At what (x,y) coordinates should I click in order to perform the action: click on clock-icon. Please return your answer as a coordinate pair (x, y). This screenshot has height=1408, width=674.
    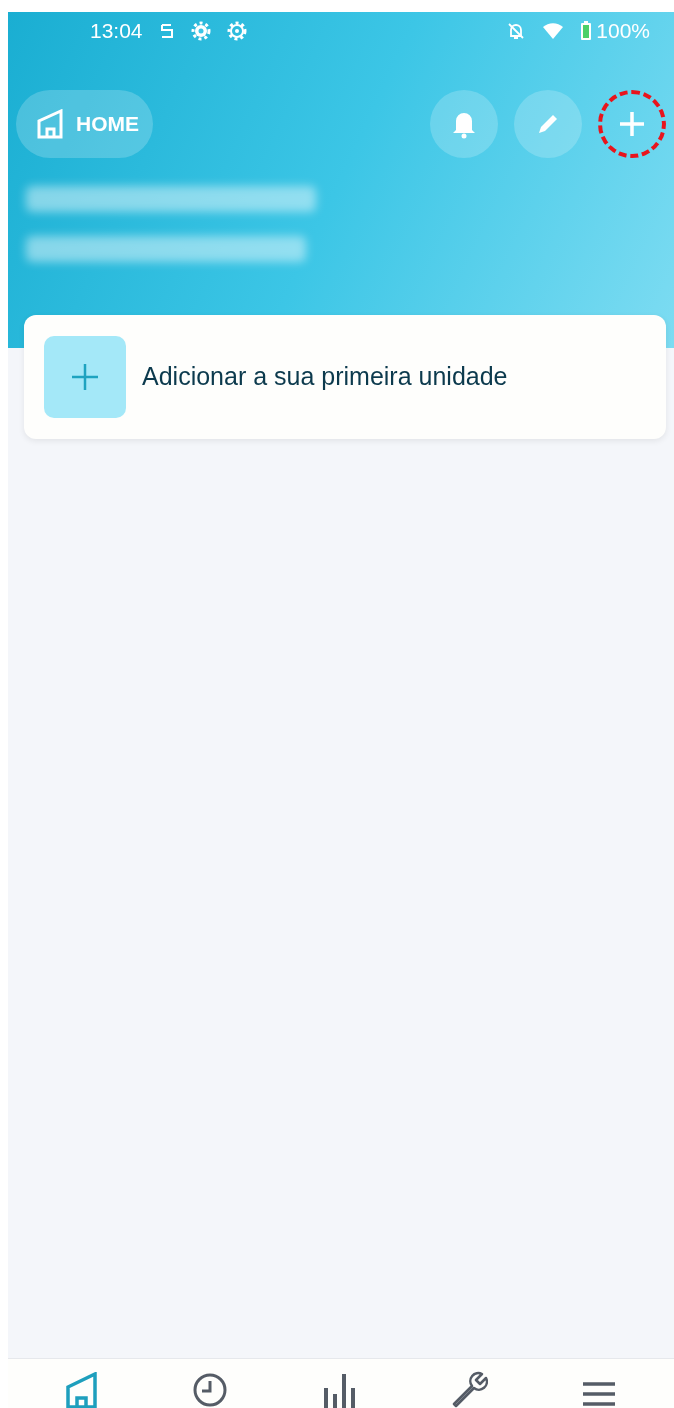
    Looking at the image, I should click on (209, 1390).